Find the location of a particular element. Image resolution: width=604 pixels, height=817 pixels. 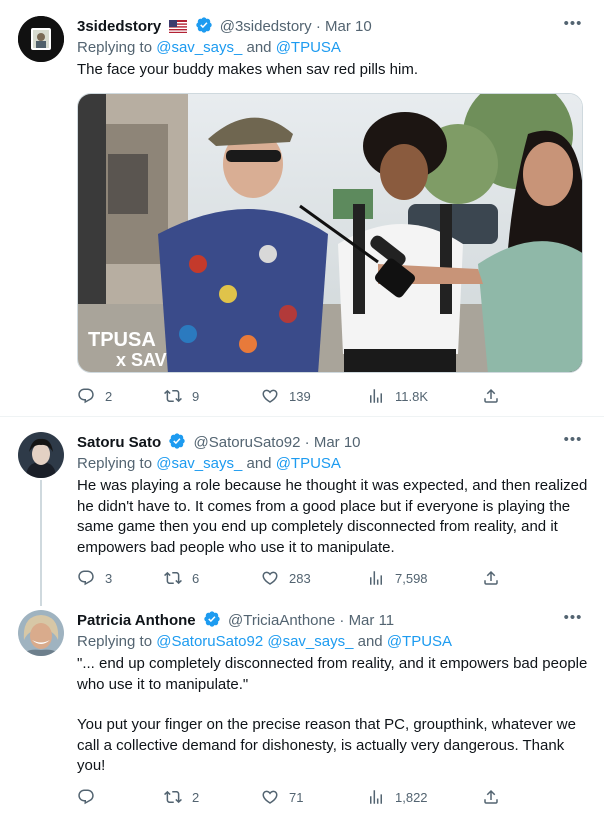

like-button: 139 is located at coordinates (286, 396).